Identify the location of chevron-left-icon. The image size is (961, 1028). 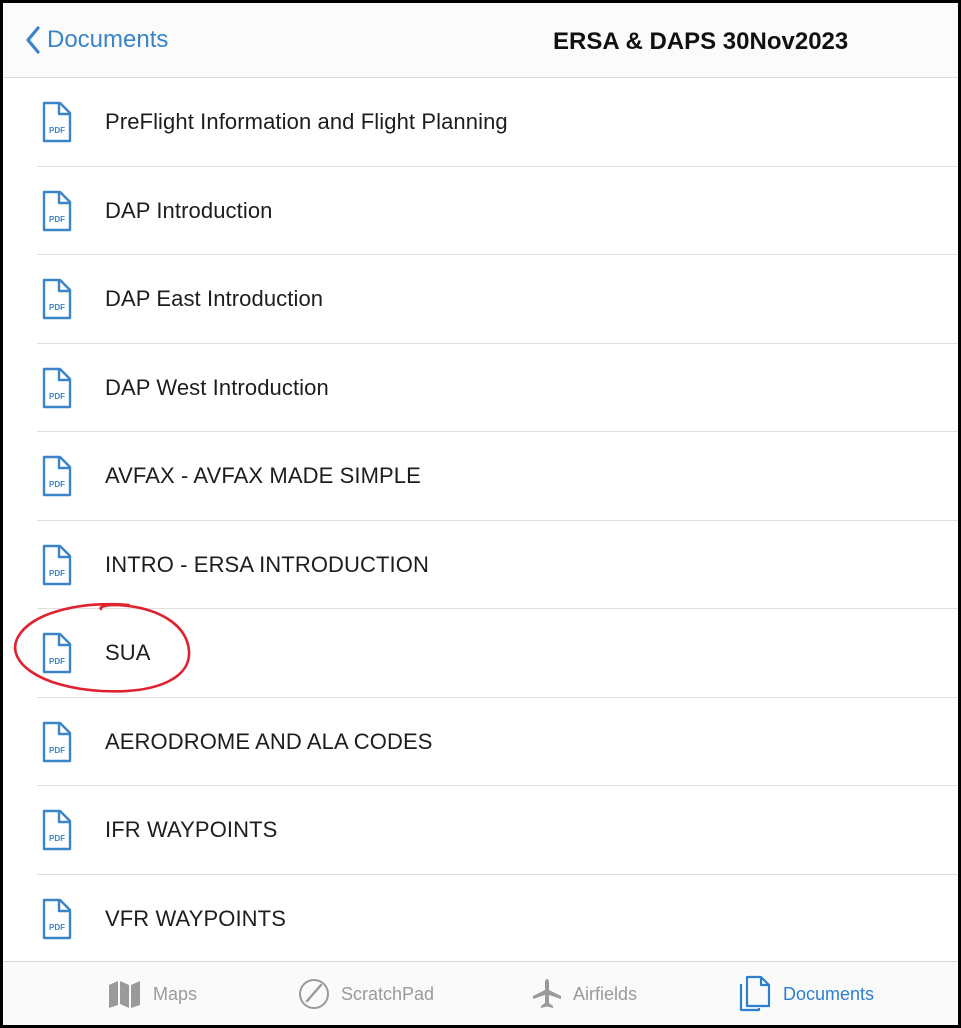
(33, 40).